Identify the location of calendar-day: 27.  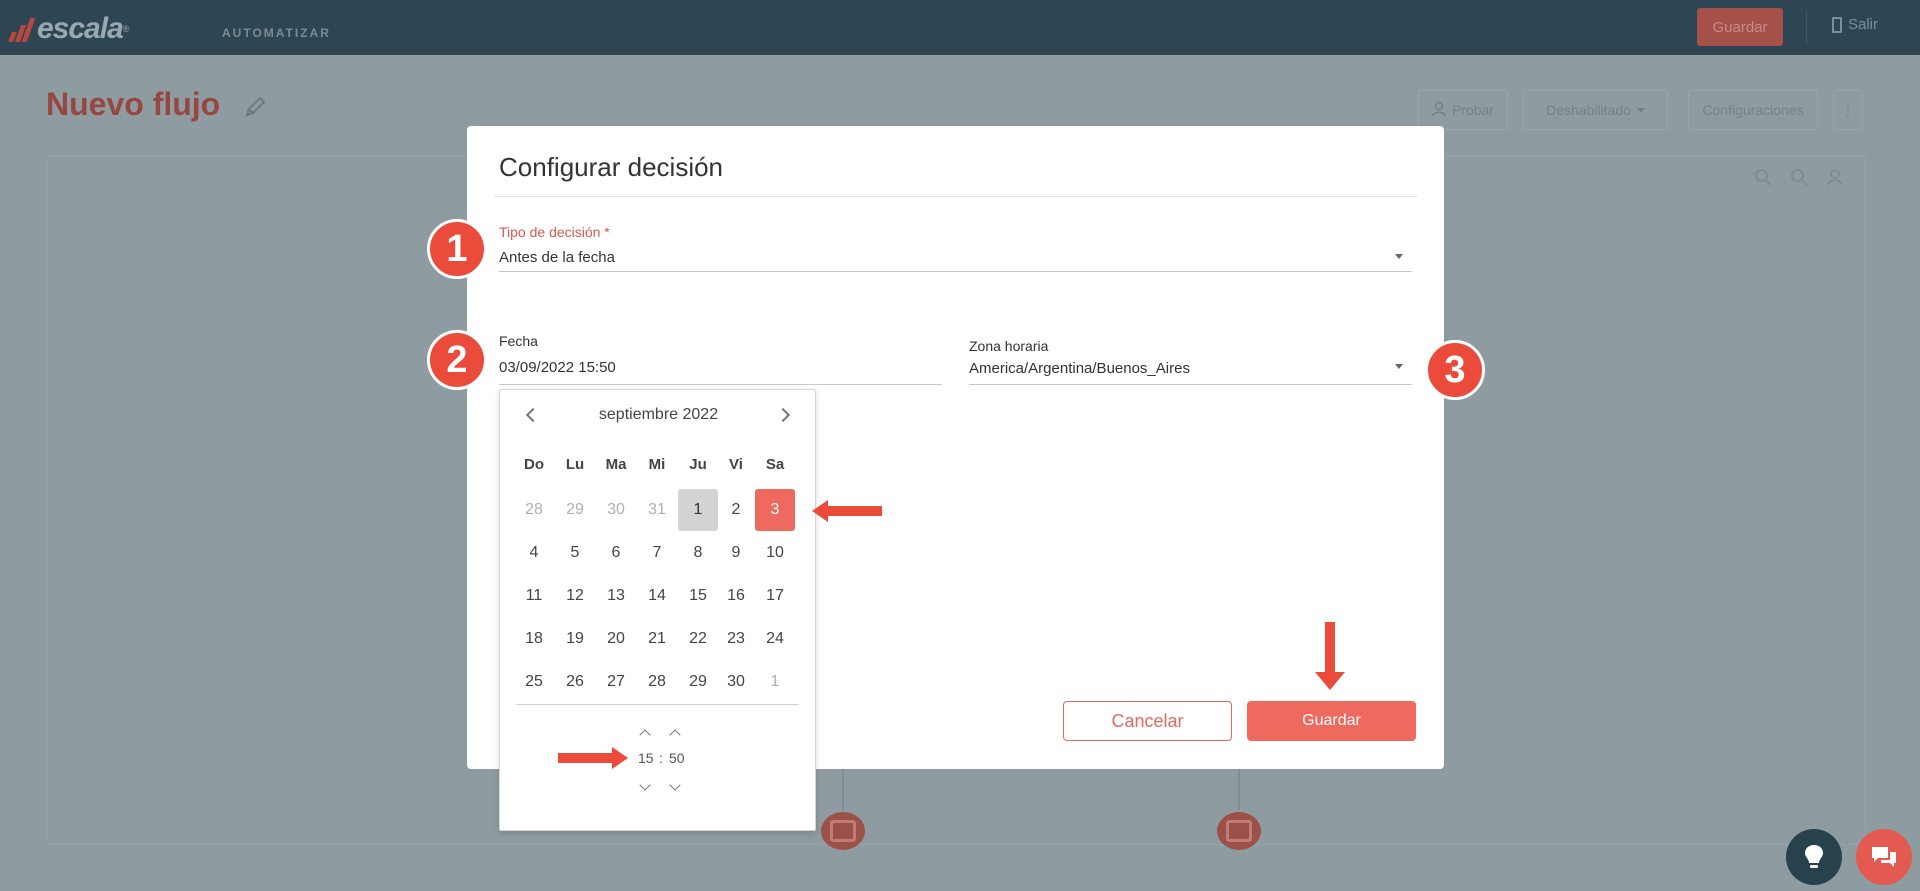
(616, 682).